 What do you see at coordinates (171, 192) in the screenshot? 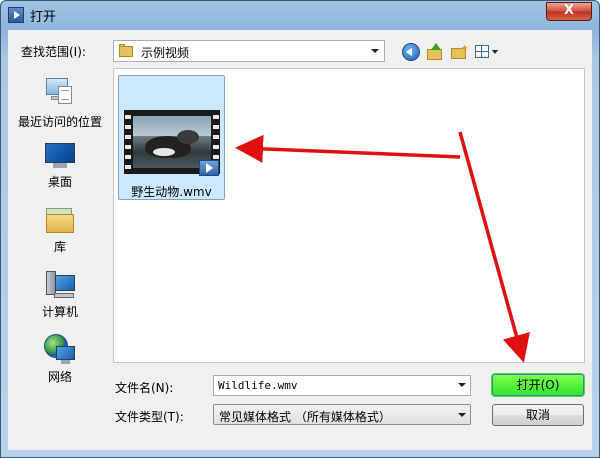
I see `file-name: 野生动物.wmv` at bounding box center [171, 192].